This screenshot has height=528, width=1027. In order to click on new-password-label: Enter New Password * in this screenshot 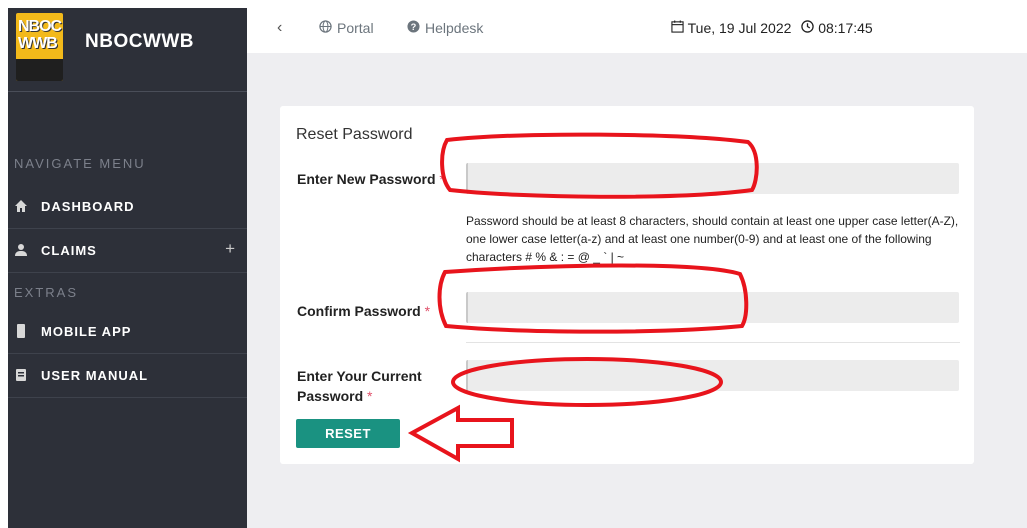, I will do `click(371, 179)`.